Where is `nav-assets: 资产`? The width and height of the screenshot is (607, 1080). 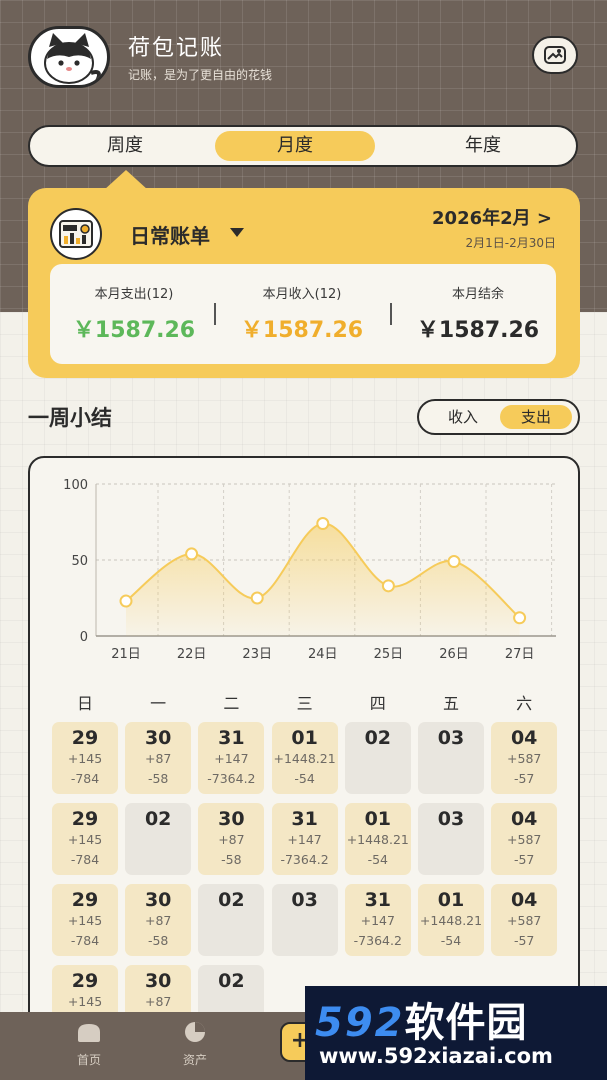
nav-assets: 资产 is located at coordinates (195, 1044).